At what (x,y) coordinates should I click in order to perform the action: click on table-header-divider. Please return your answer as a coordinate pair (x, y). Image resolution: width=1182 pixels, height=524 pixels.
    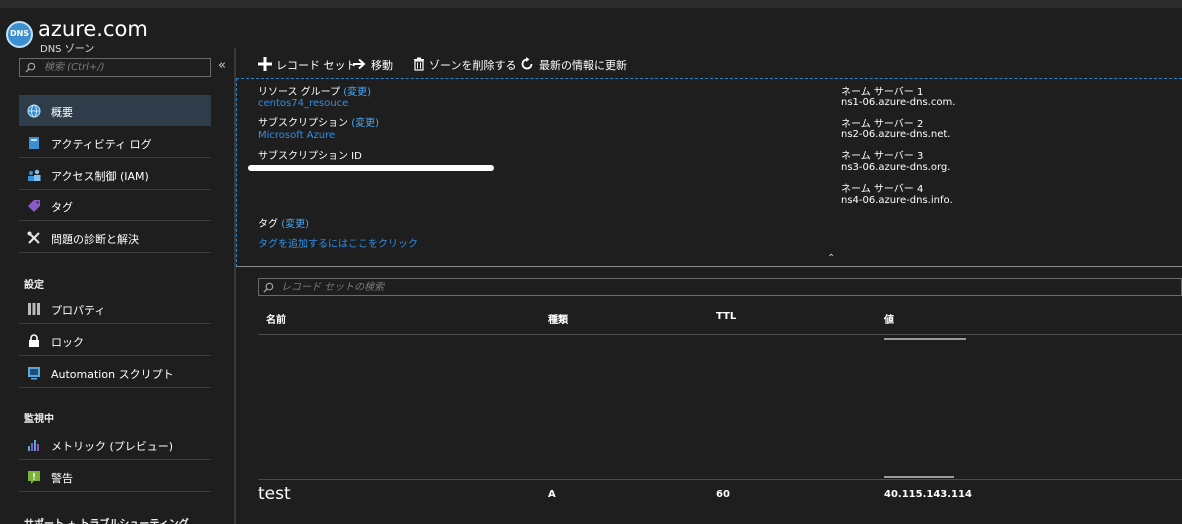
    Looking at the image, I should click on (720, 334).